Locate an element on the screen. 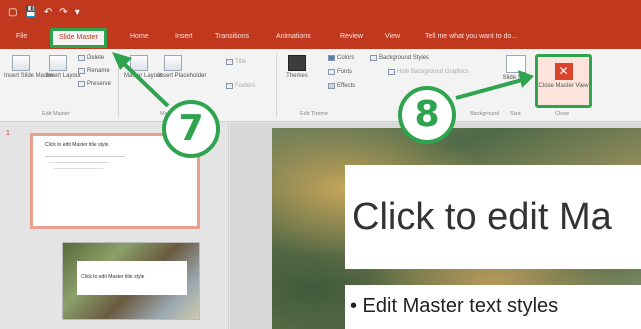 The width and height of the screenshot is (641, 329). arrow-to-slide-master-tab is located at coordinates (145, 84).